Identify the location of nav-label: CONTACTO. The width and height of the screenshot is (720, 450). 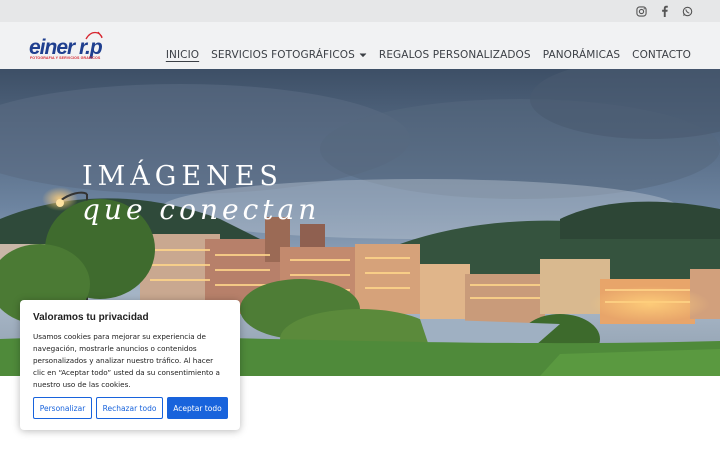
(661, 55).